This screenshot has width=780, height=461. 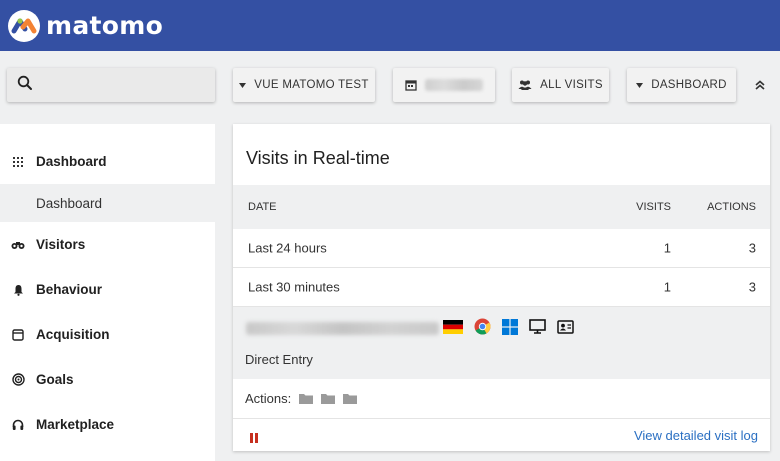 I want to click on widget-footer: View detailed visit log, so click(x=501, y=435).